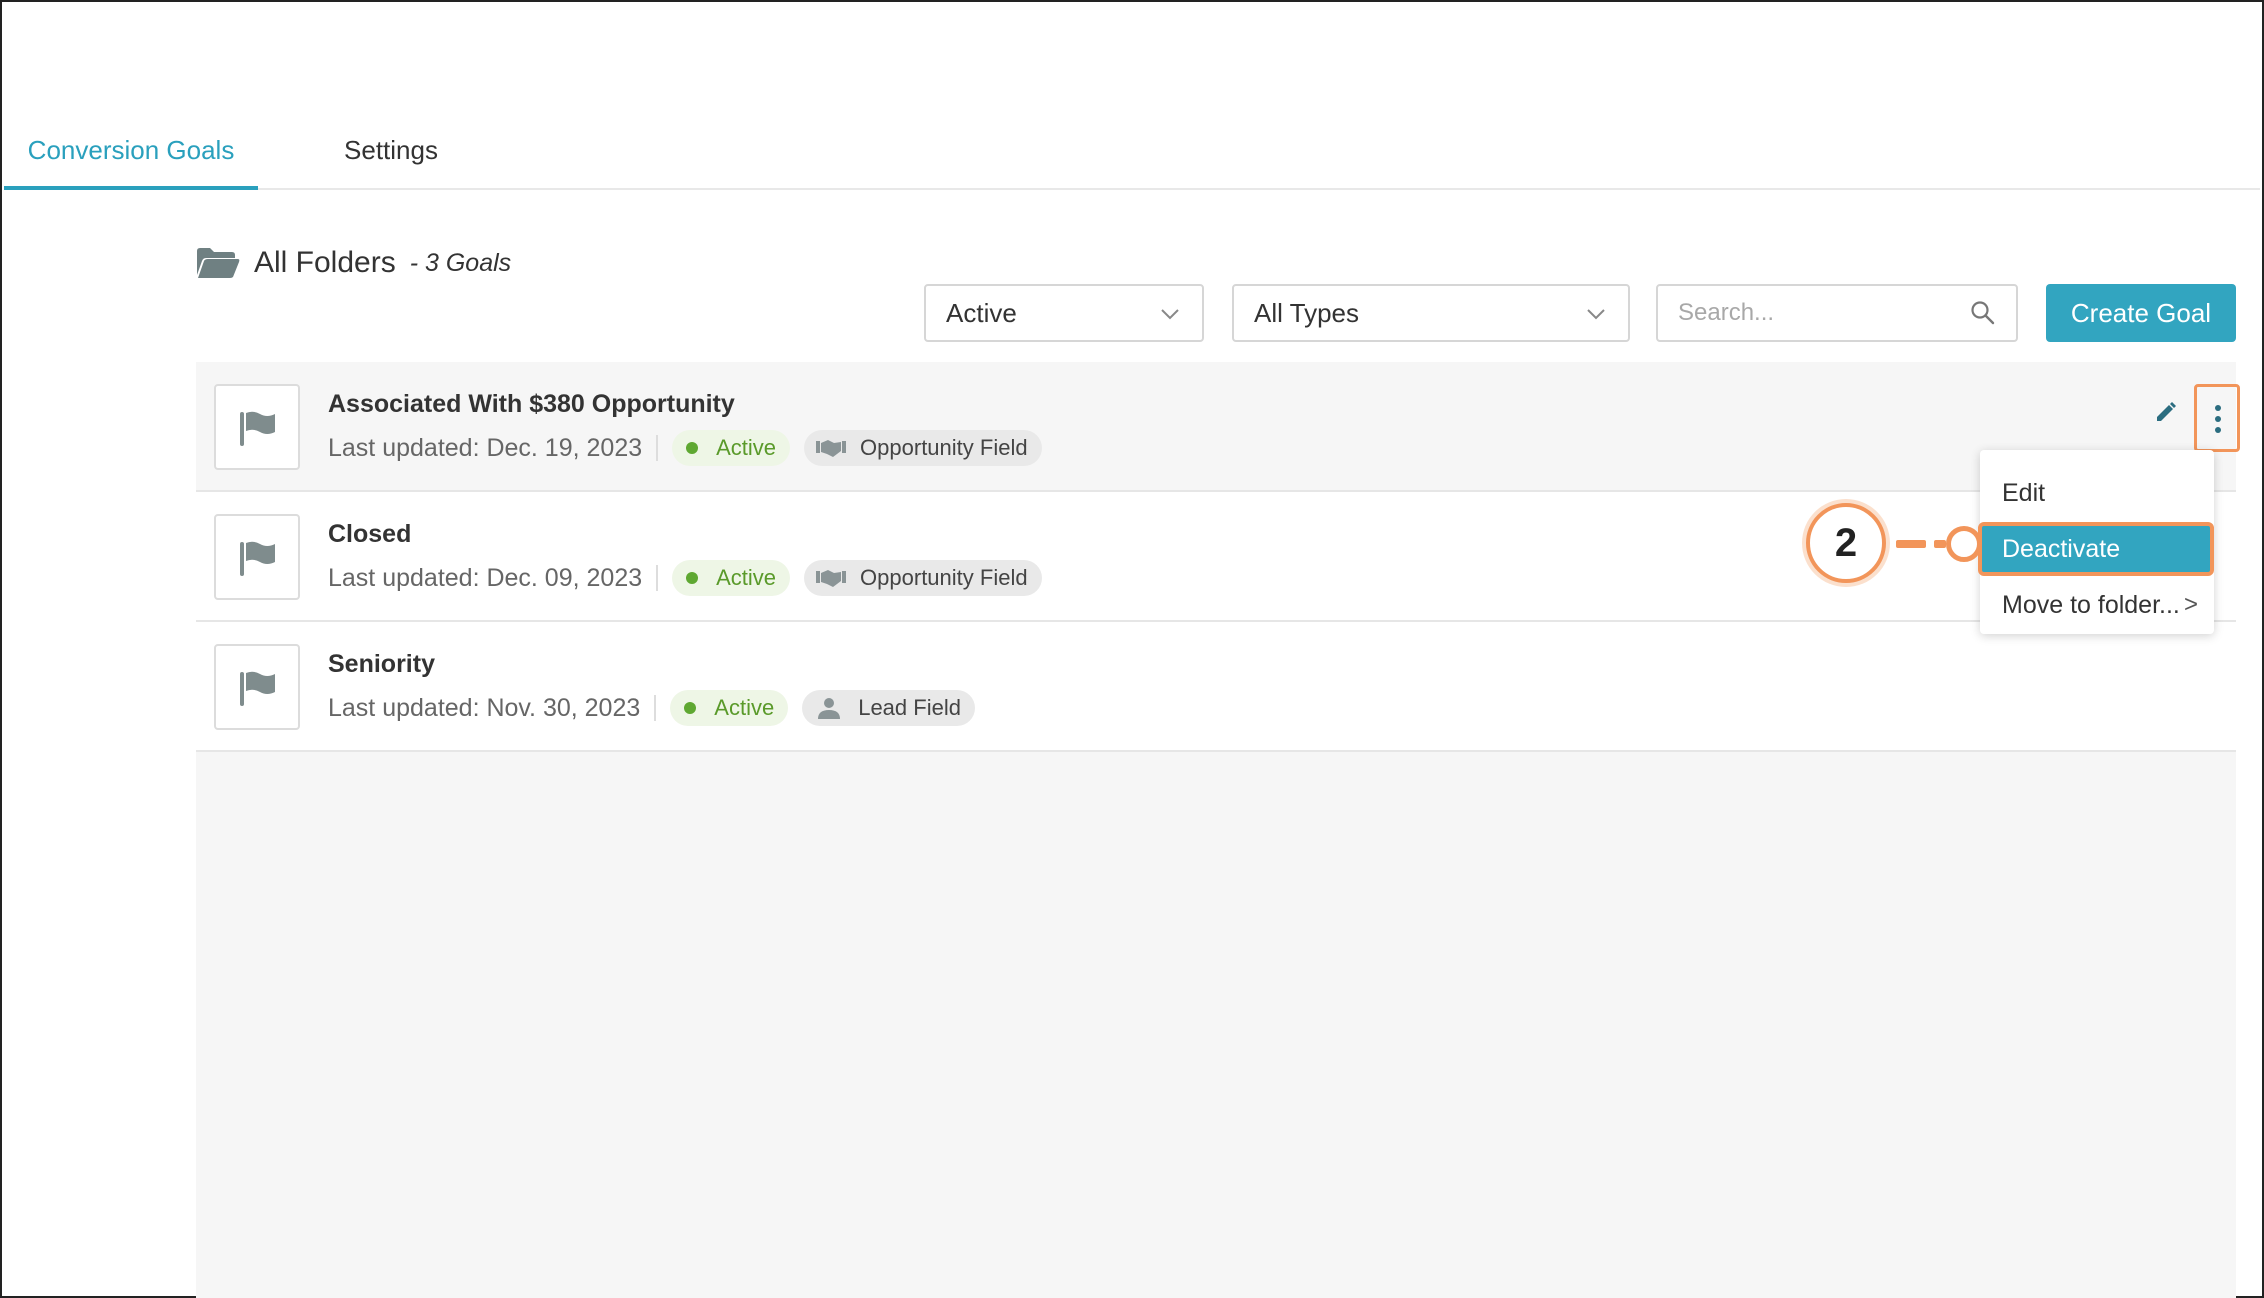 The width and height of the screenshot is (2264, 1298). I want to click on type-badge: Lead Field, so click(888, 708).